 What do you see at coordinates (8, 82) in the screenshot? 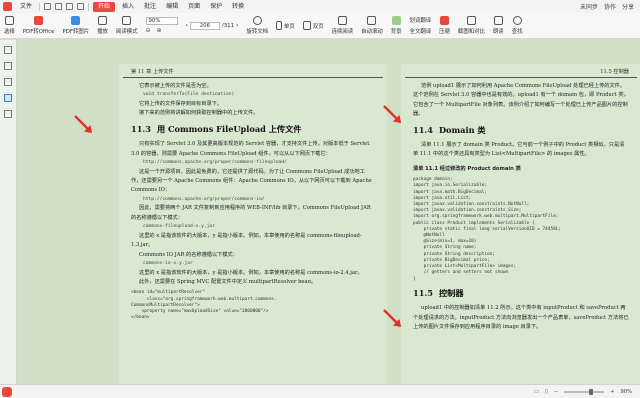
I see `comment-icon` at bounding box center [8, 82].